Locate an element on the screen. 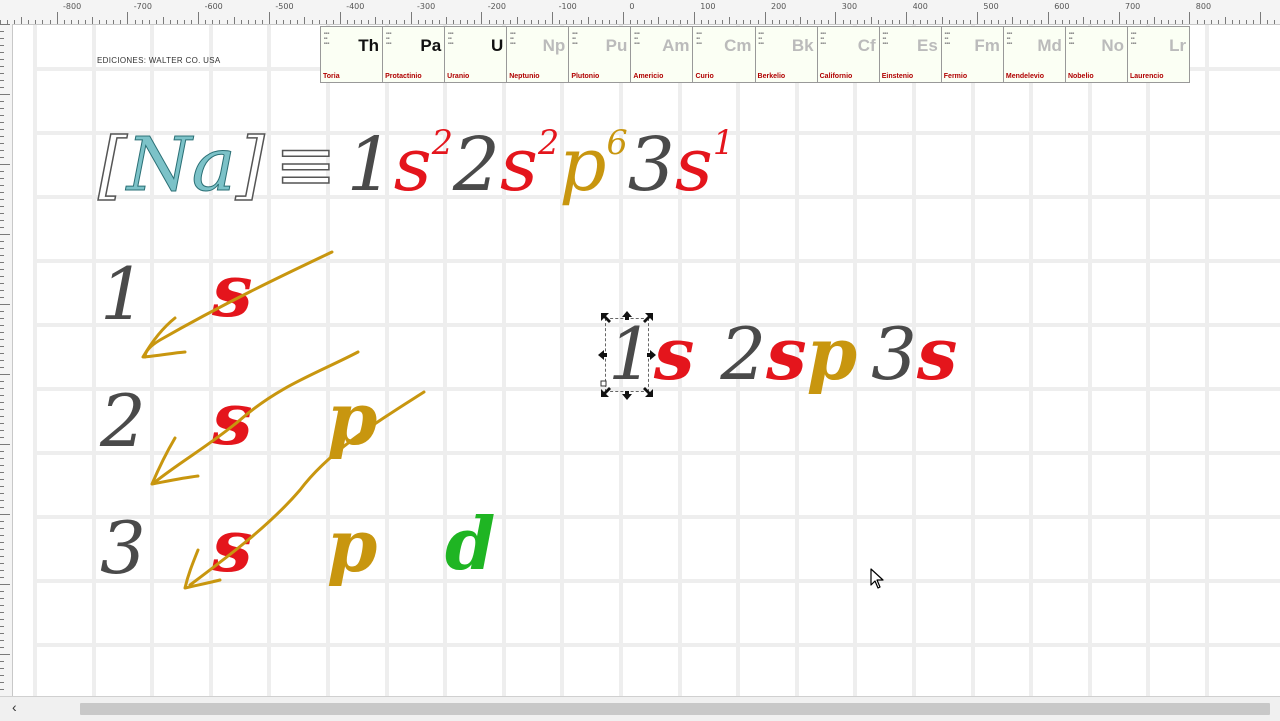  scrollbar-thumb is located at coordinates (675, 709).